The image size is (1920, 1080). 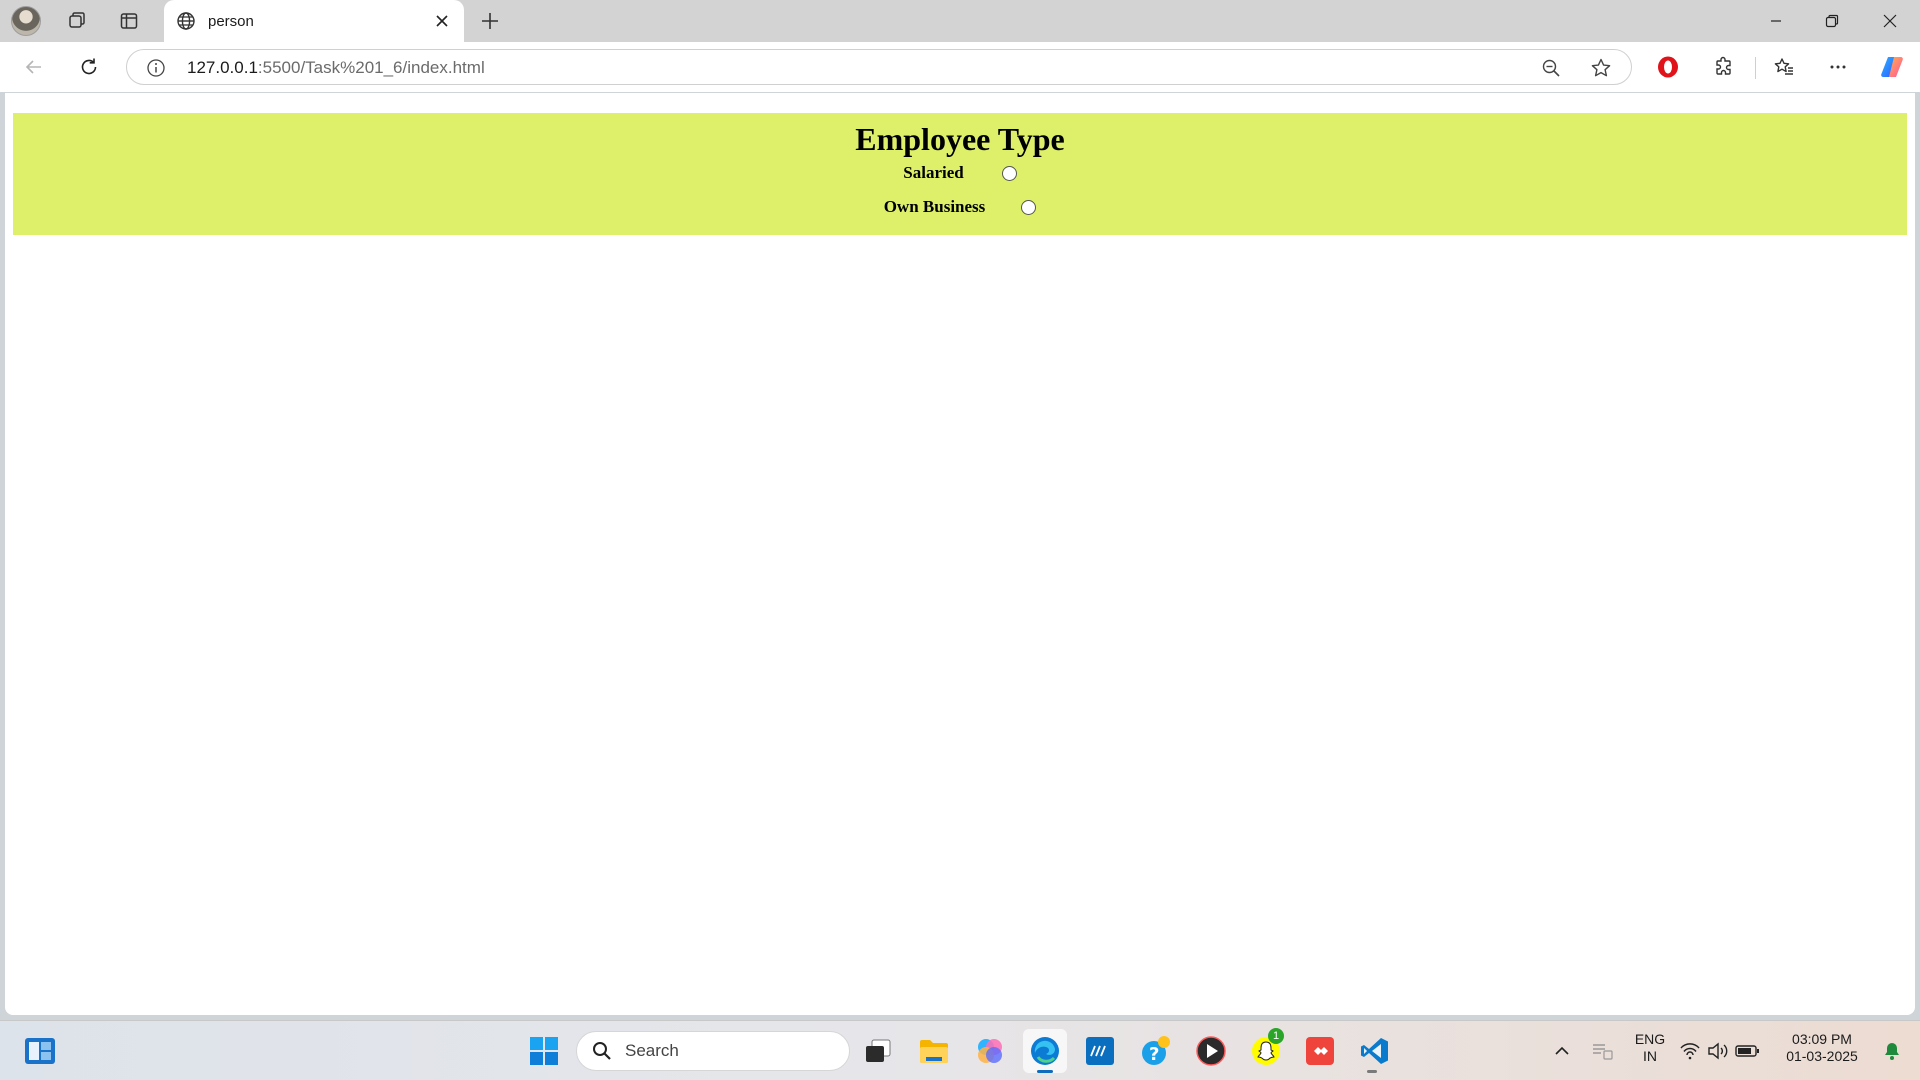 What do you see at coordinates (156, 68) in the screenshot?
I see `site-info-icon` at bounding box center [156, 68].